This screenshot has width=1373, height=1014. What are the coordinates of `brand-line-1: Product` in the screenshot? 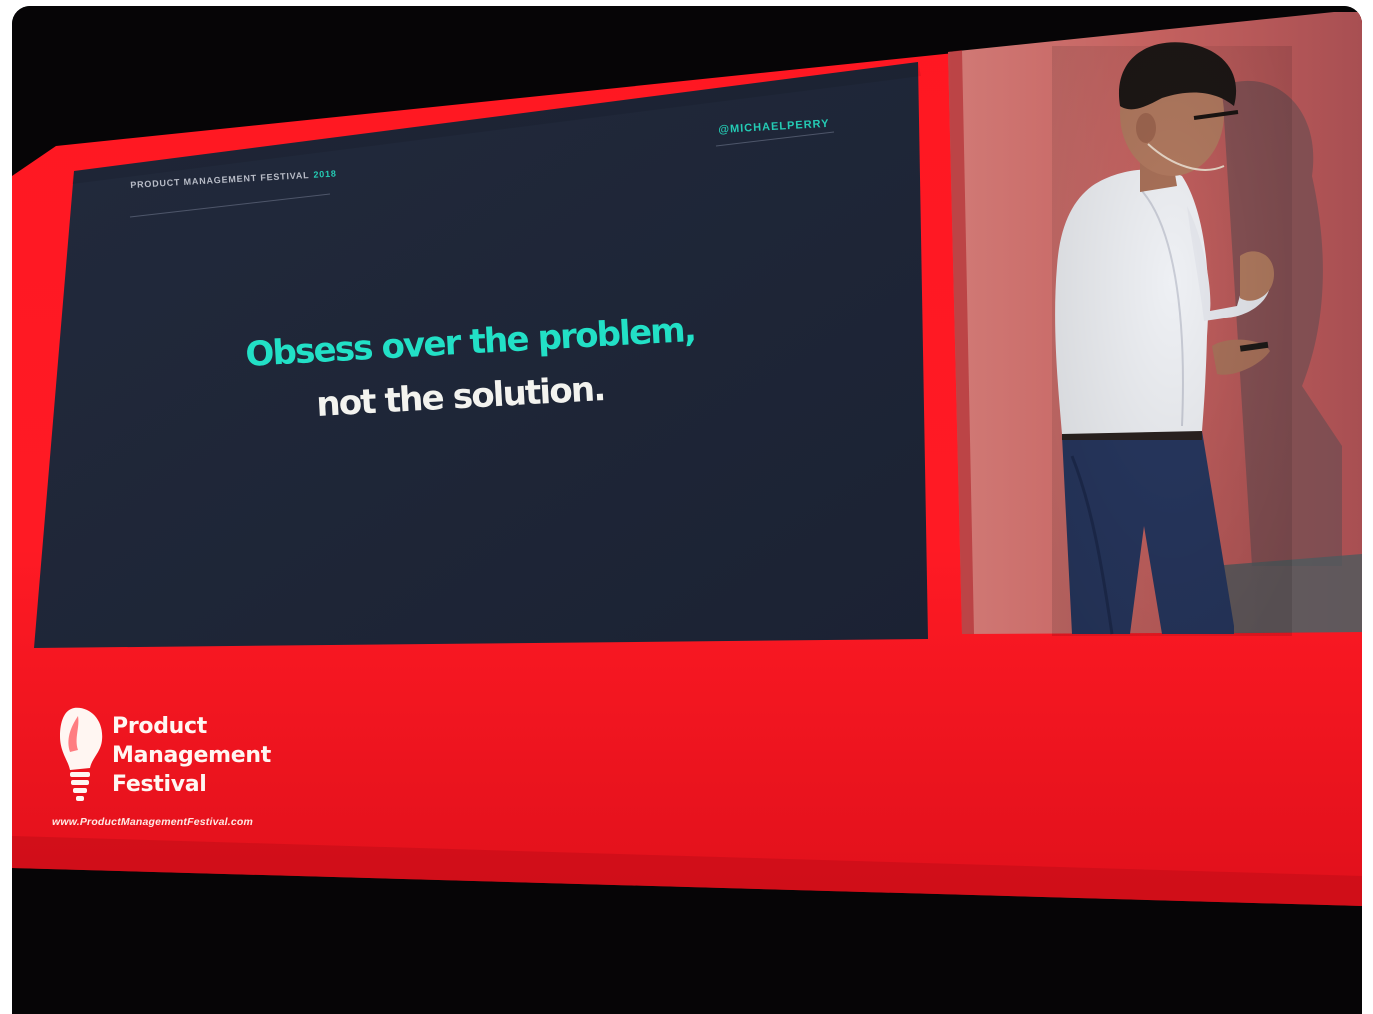 It's located at (159, 726).